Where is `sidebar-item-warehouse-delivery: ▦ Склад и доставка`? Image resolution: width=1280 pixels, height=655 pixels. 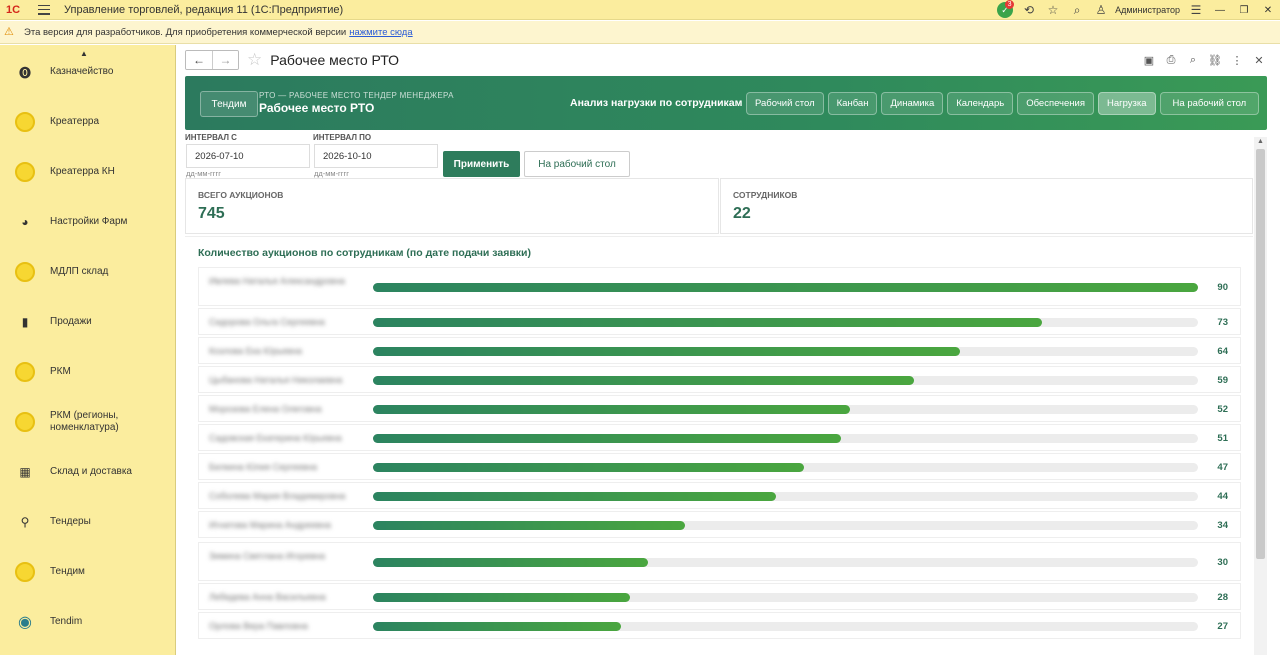 sidebar-item-warehouse-delivery: ▦ Склад и доставка is located at coordinates (87, 472).